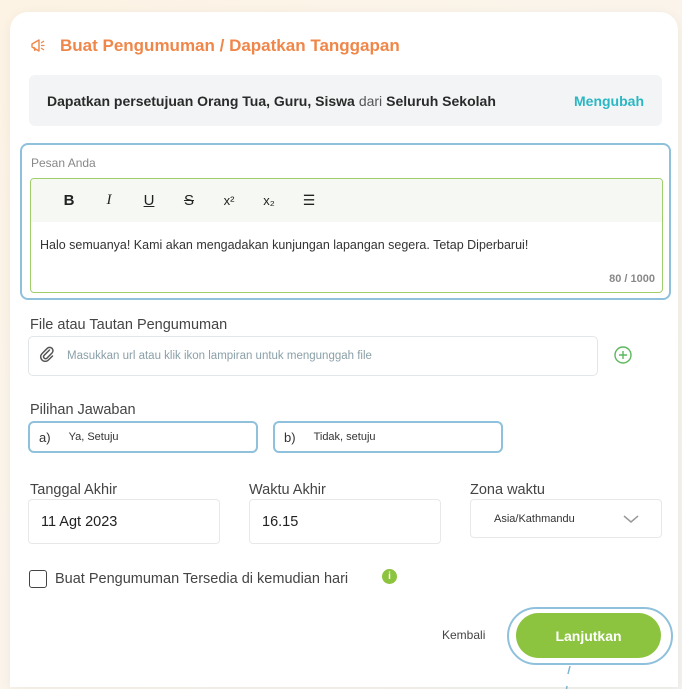 Image resolution: width=682 pixels, height=689 pixels. What do you see at coordinates (388, 437) in the screenshot?
I see `answer-option-b: b) Tidak, setuju` at bounding box center [388, 437].